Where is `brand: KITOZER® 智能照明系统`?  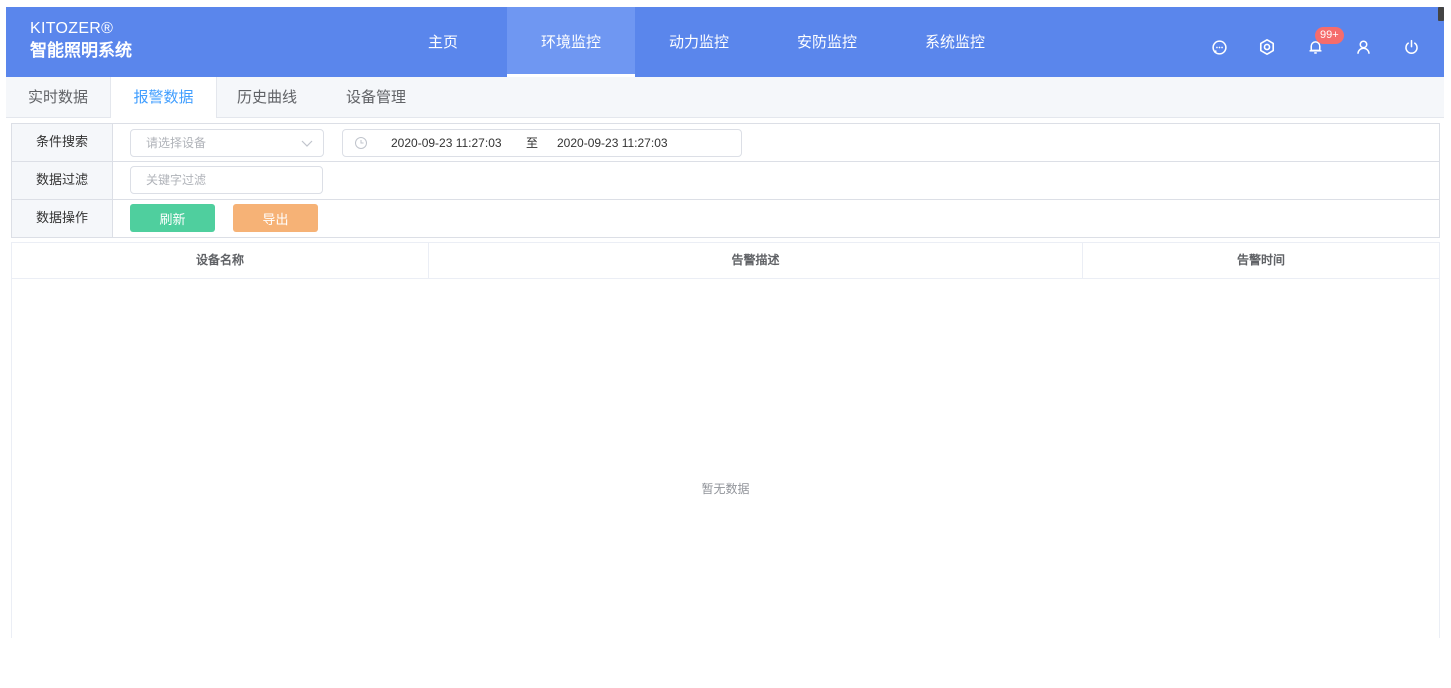 brand: KITOZER® 智能照明系统 is located at coordinates (81, 40).